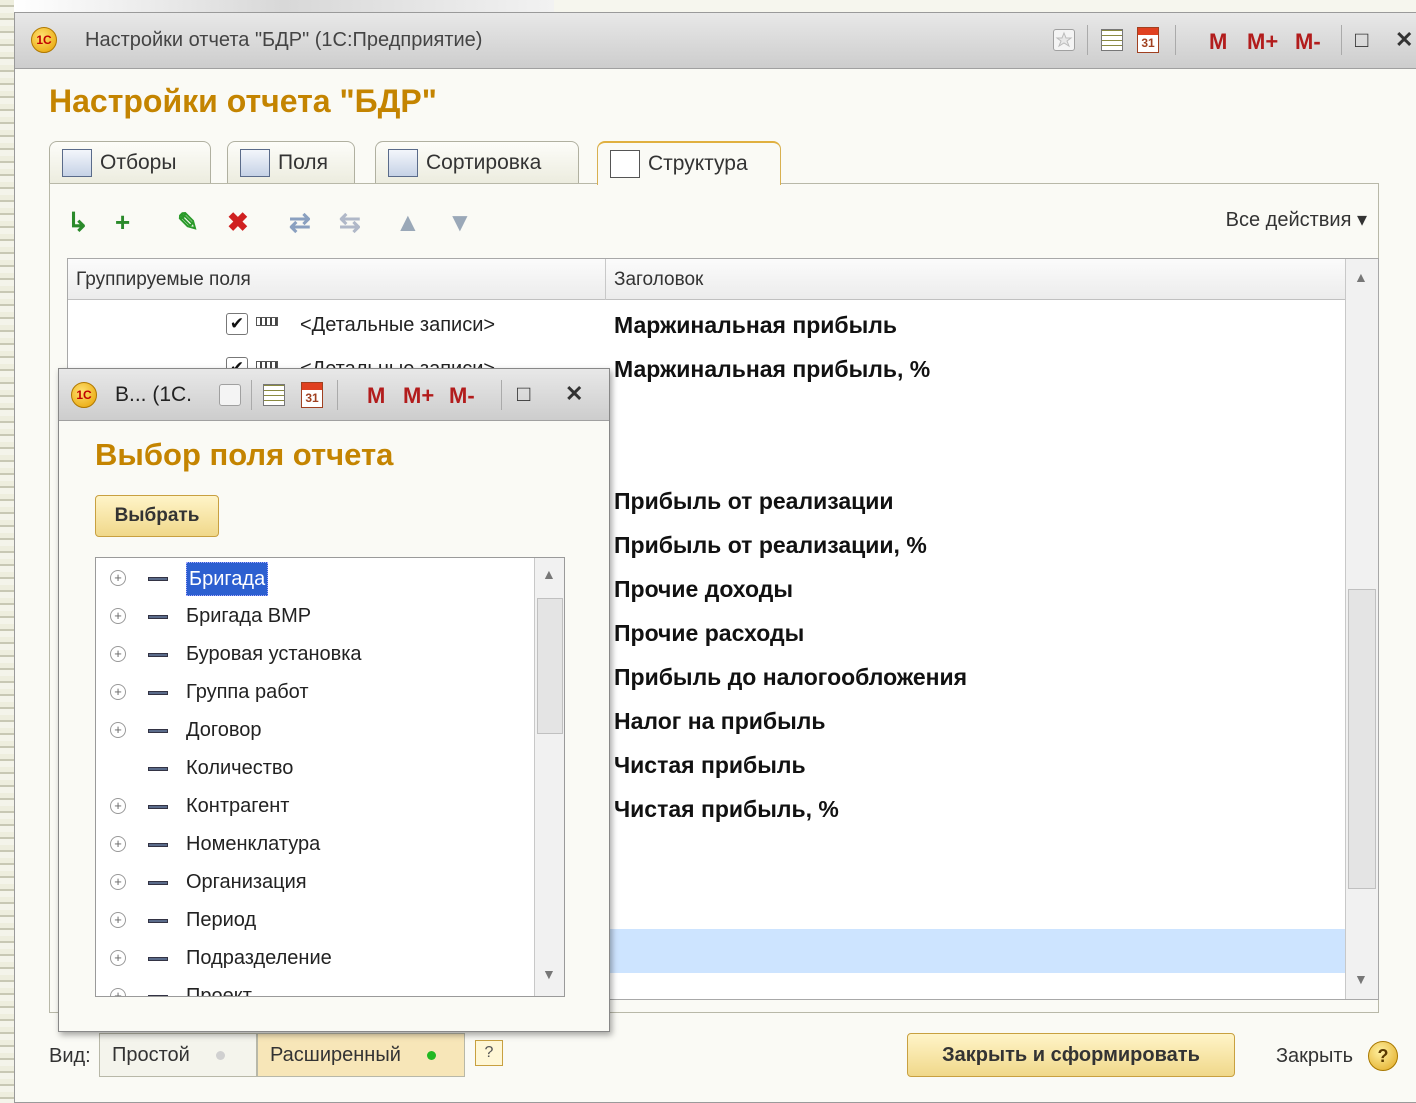  Describe the element at coordinates (240, 768) in the screenshot. I see `tree-item-label: Количество` at that location.